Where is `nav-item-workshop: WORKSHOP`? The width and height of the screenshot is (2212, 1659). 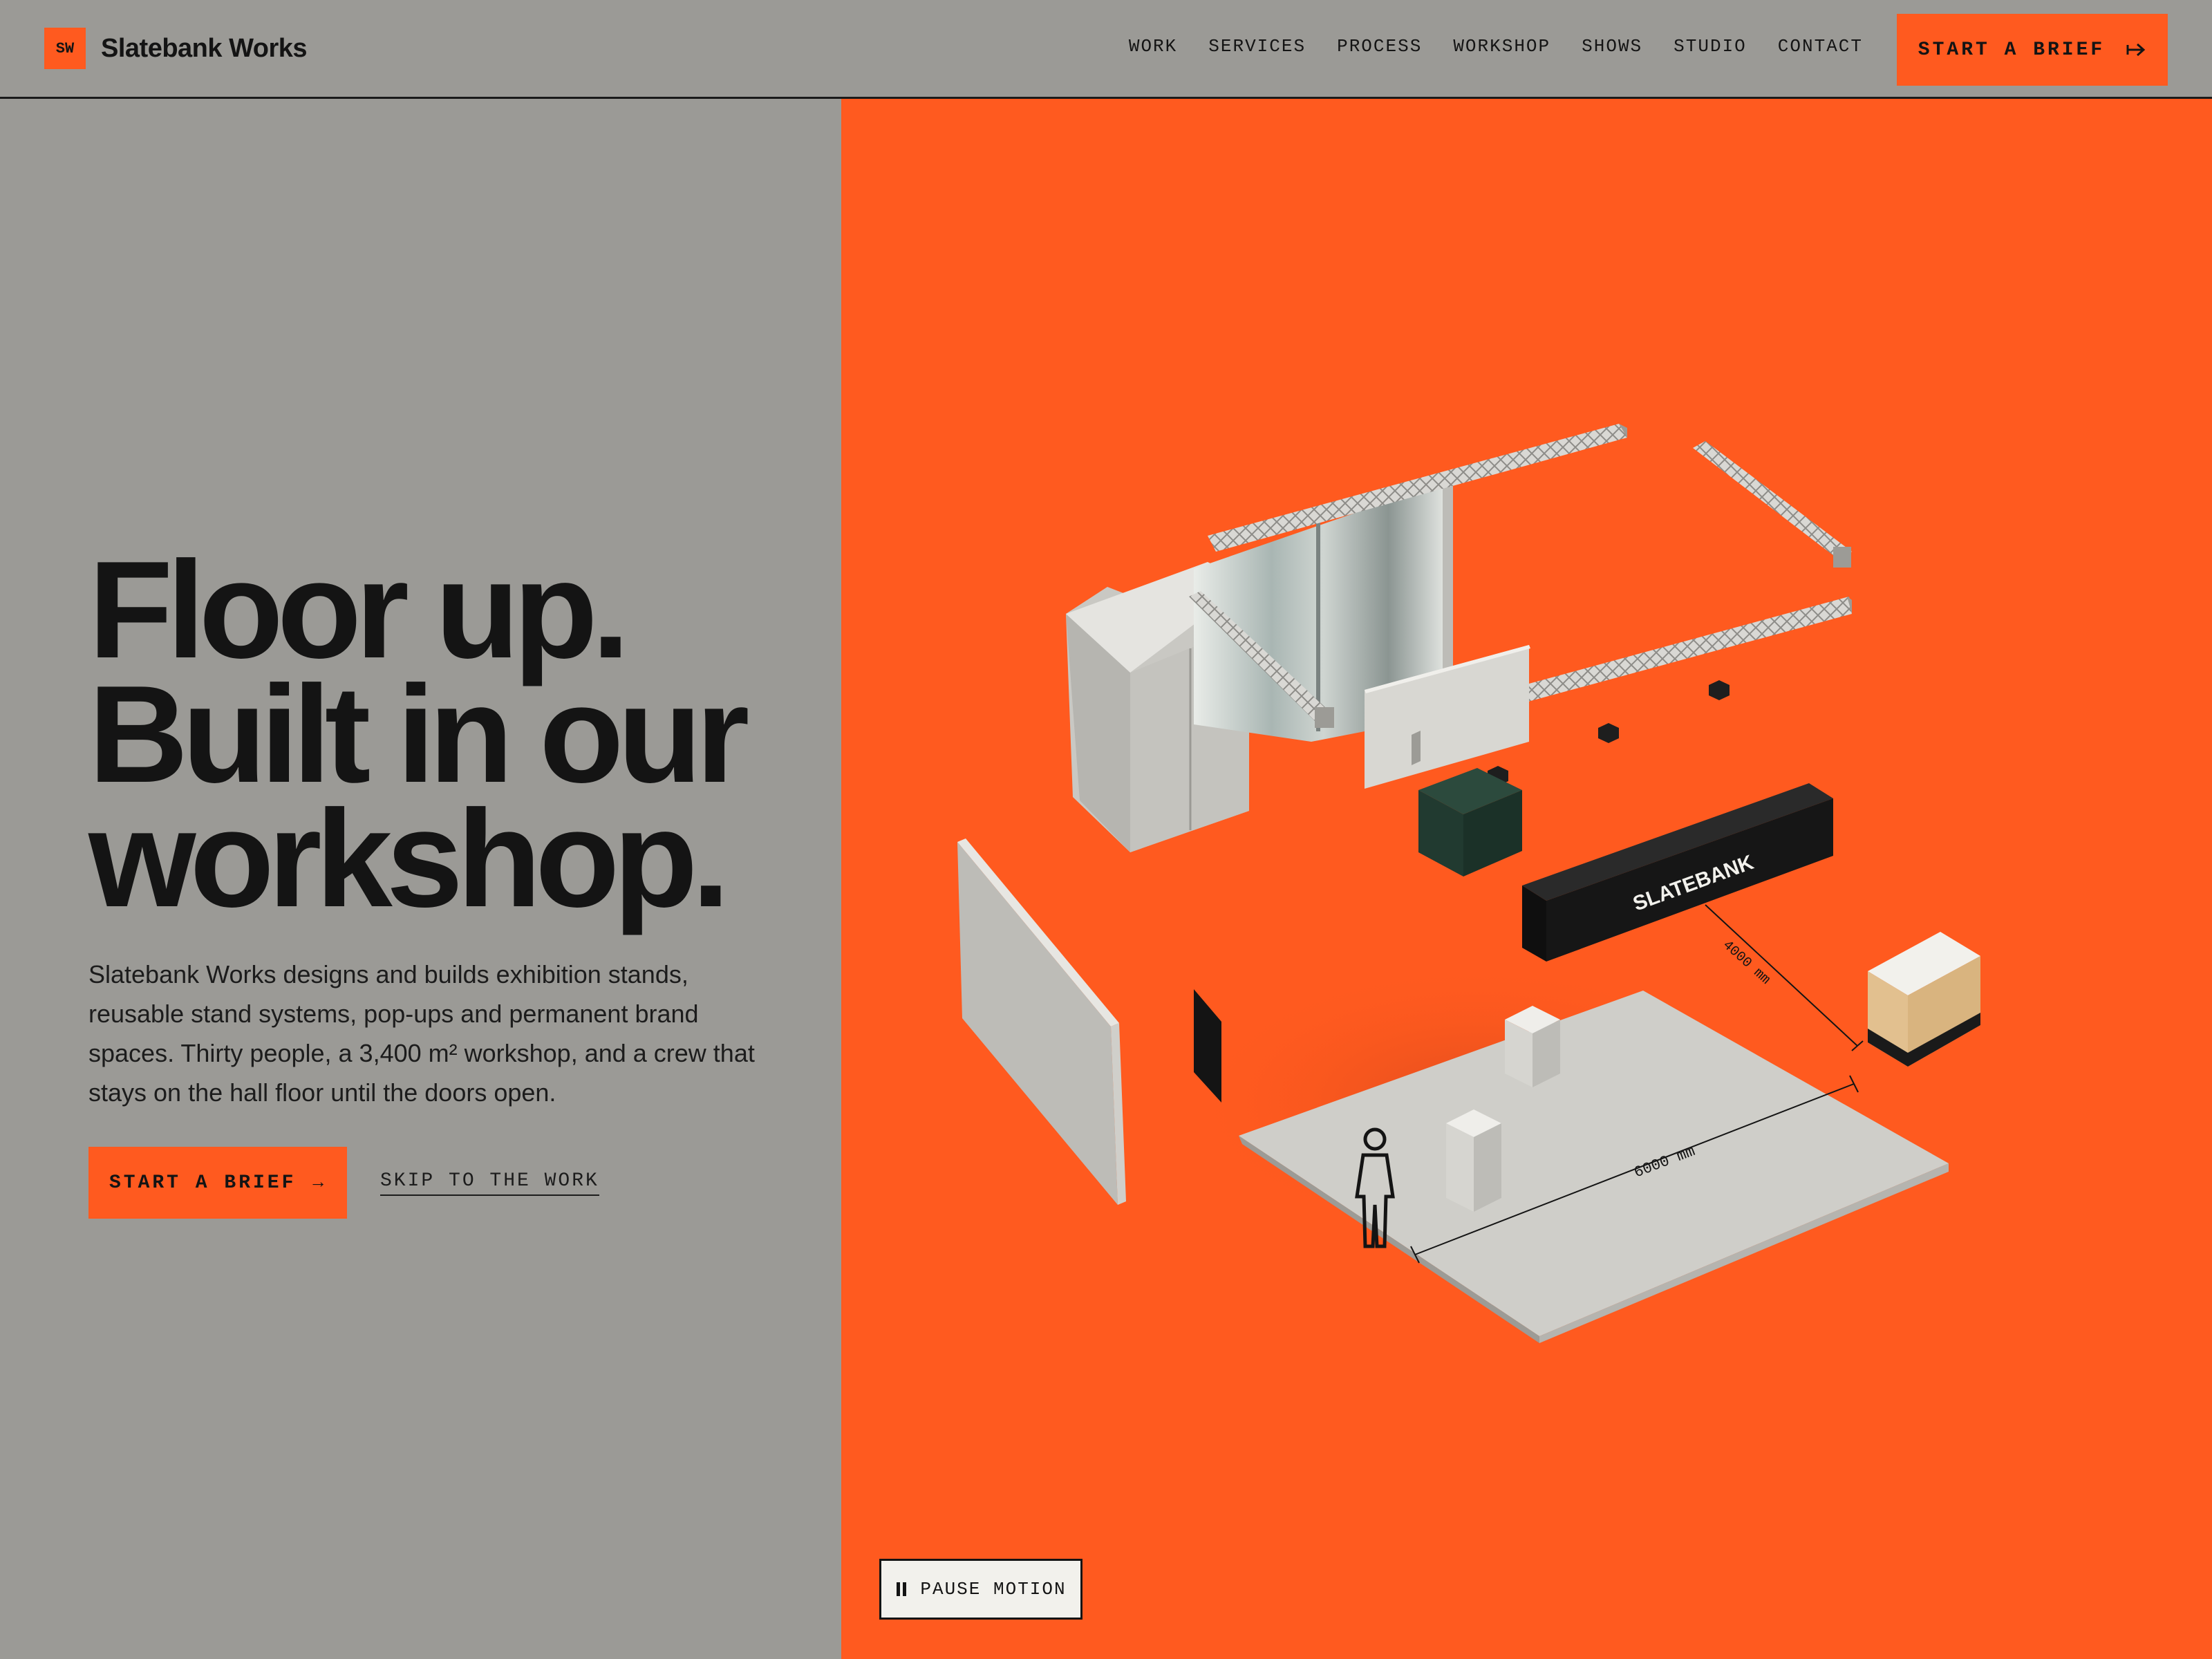 nav-item-workshop: WORKSHOP is located at coordinates (1502, 46).